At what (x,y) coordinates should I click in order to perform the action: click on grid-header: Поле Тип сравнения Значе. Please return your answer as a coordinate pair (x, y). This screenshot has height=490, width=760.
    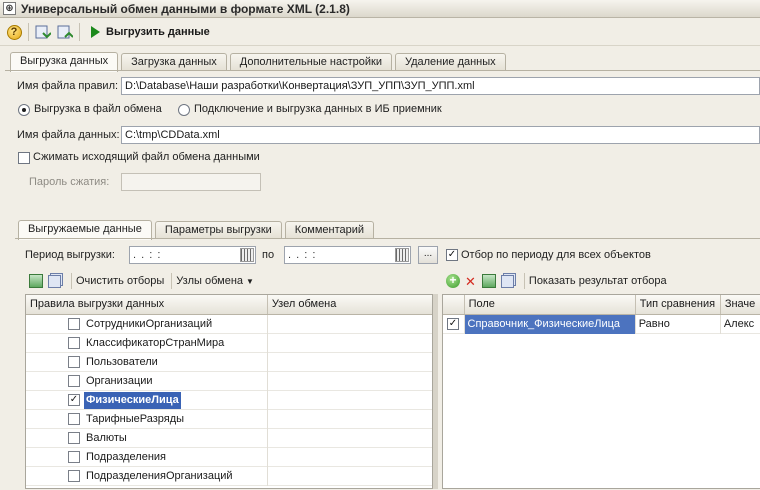
    Looking at the image, I should click on (601, 305).